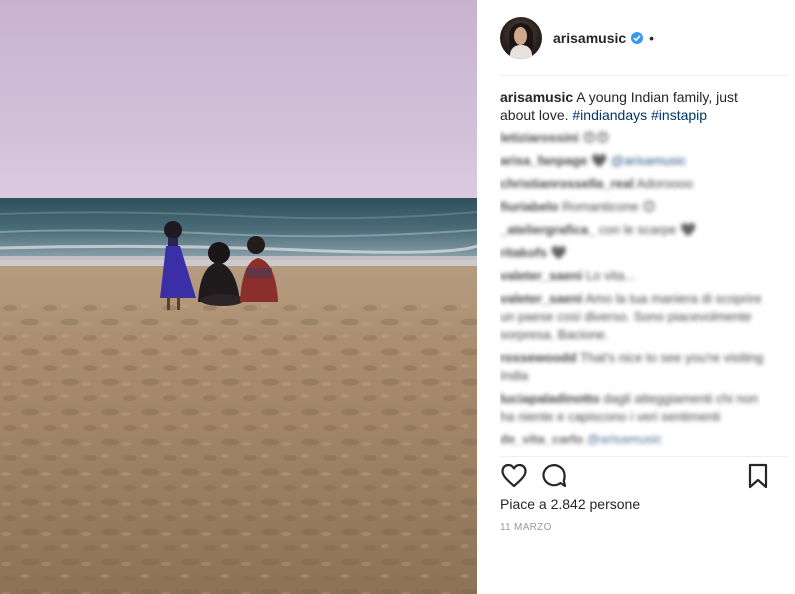 The image size is (795, 594). Describe the element at coordinates (526, 527) in the screenshot. I see `post-date: 11 MARZO` at that location.